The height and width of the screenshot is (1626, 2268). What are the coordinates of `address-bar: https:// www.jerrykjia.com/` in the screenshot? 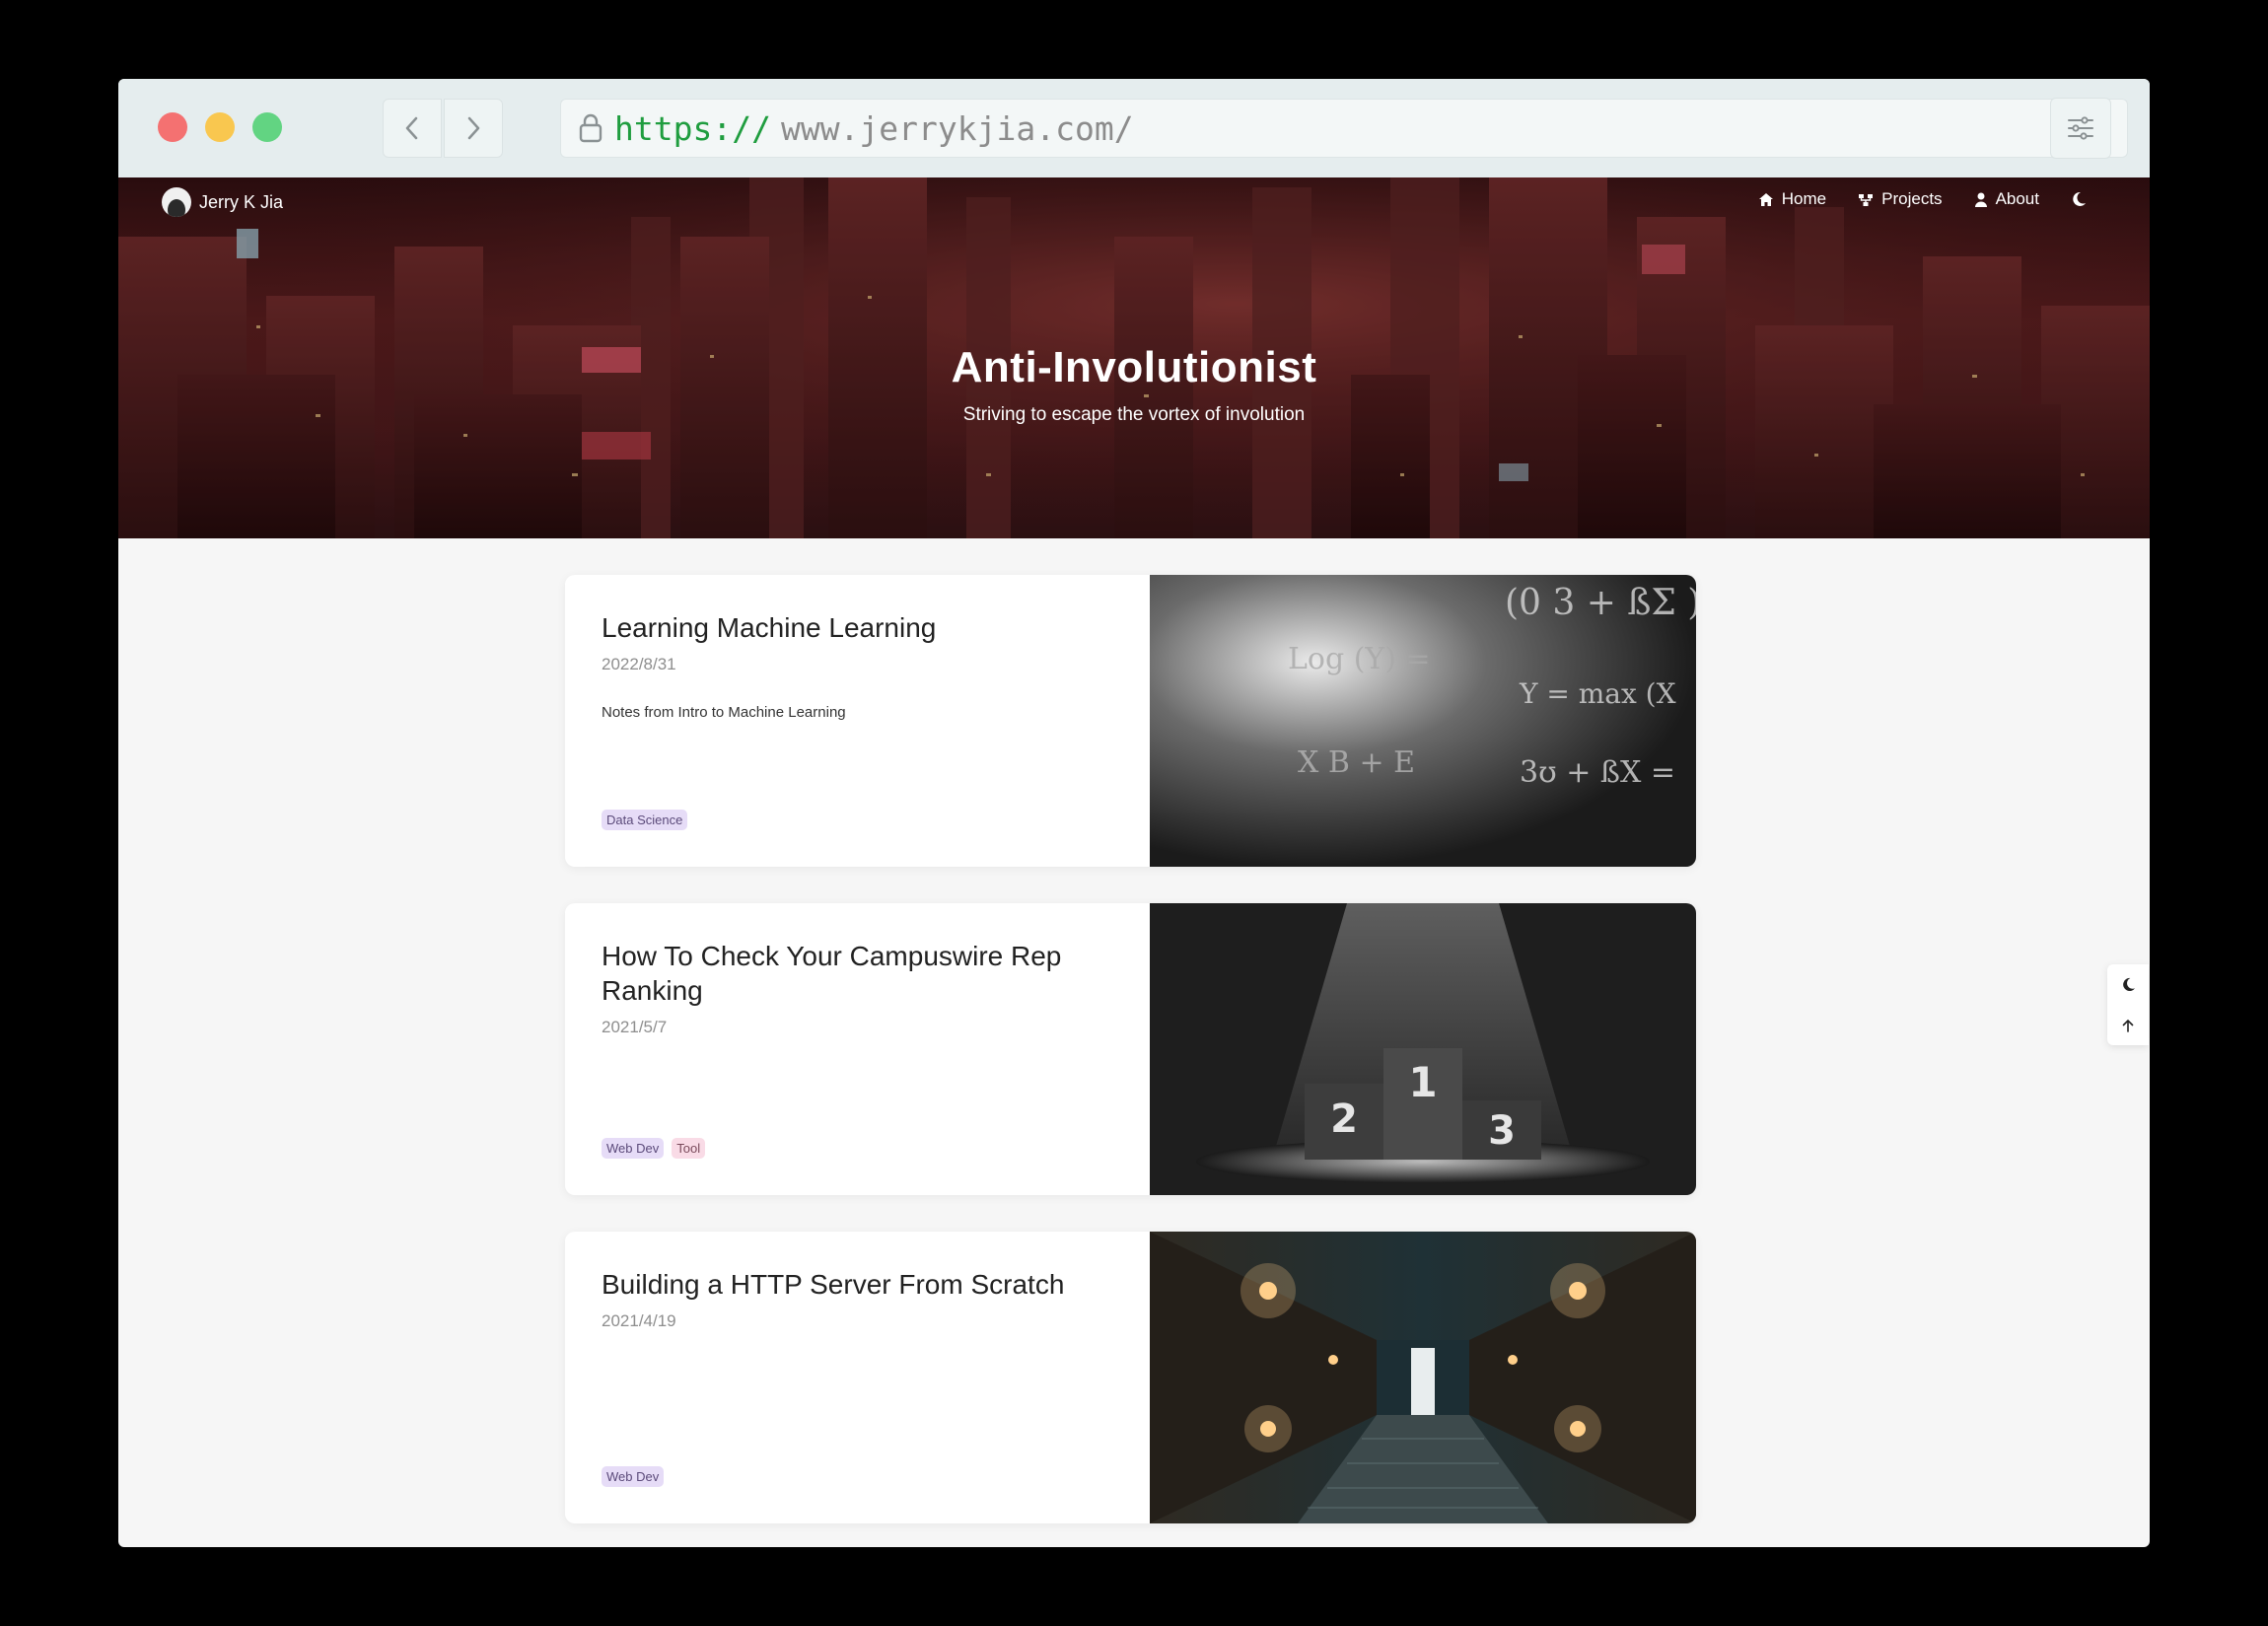 It's located at (1344, 128).